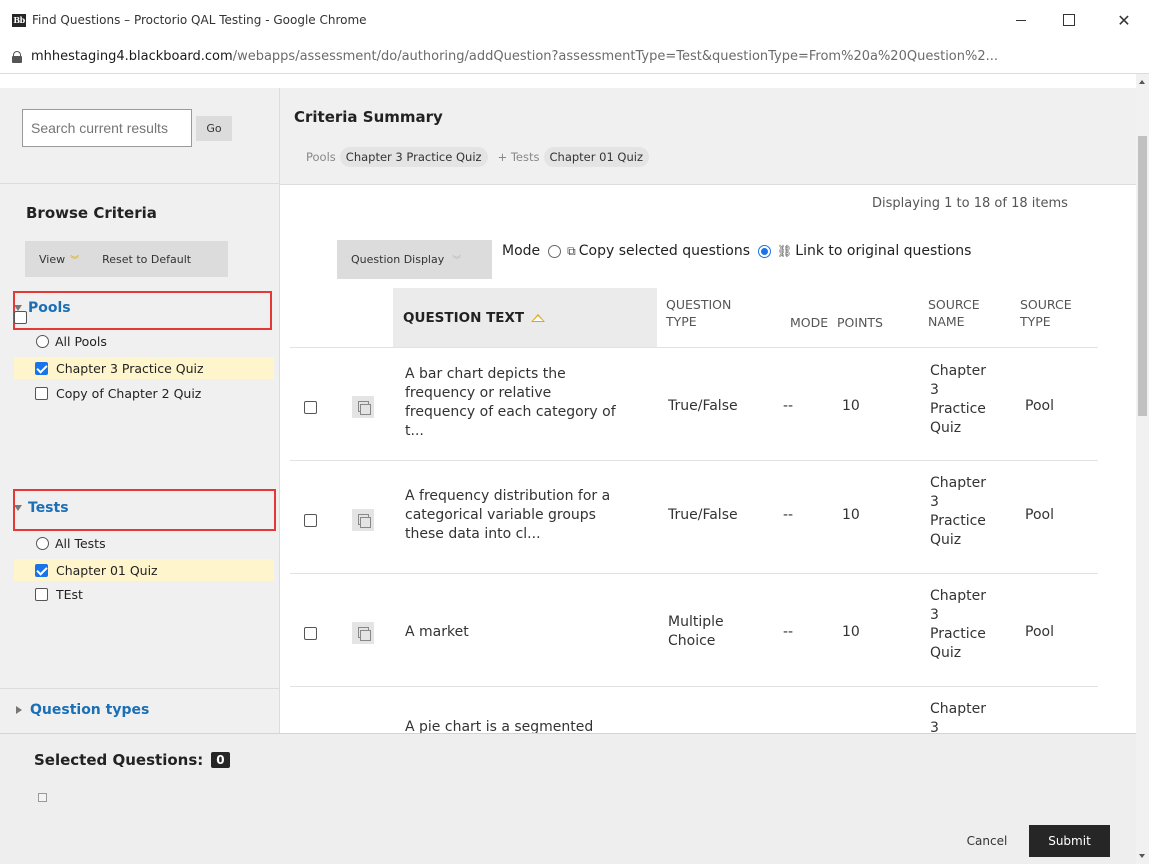 The width and height of the screenshot is (1149, 864). Describe the element at coordinates (413, 157) in the screenshot. I see `criteria-pool-pill: Chapter 3 Practice Quiz` at that location.